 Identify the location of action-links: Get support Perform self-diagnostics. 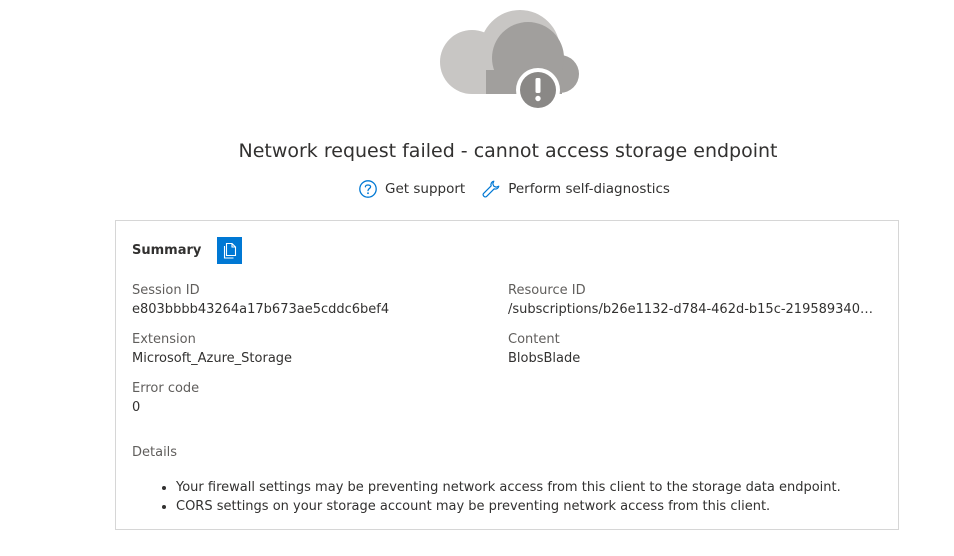
(514, 189).